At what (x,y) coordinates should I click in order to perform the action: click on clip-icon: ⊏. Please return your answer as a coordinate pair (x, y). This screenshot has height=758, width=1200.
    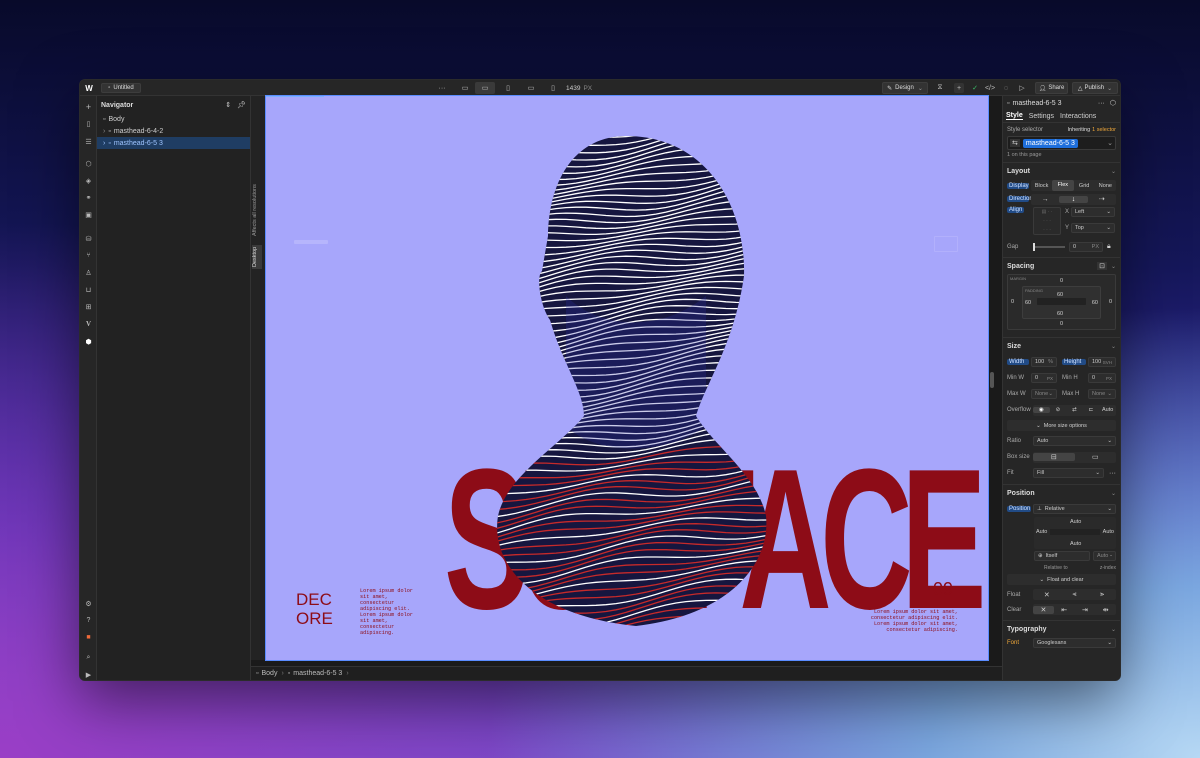
    Looking at the image, I should click on (1091, 410).